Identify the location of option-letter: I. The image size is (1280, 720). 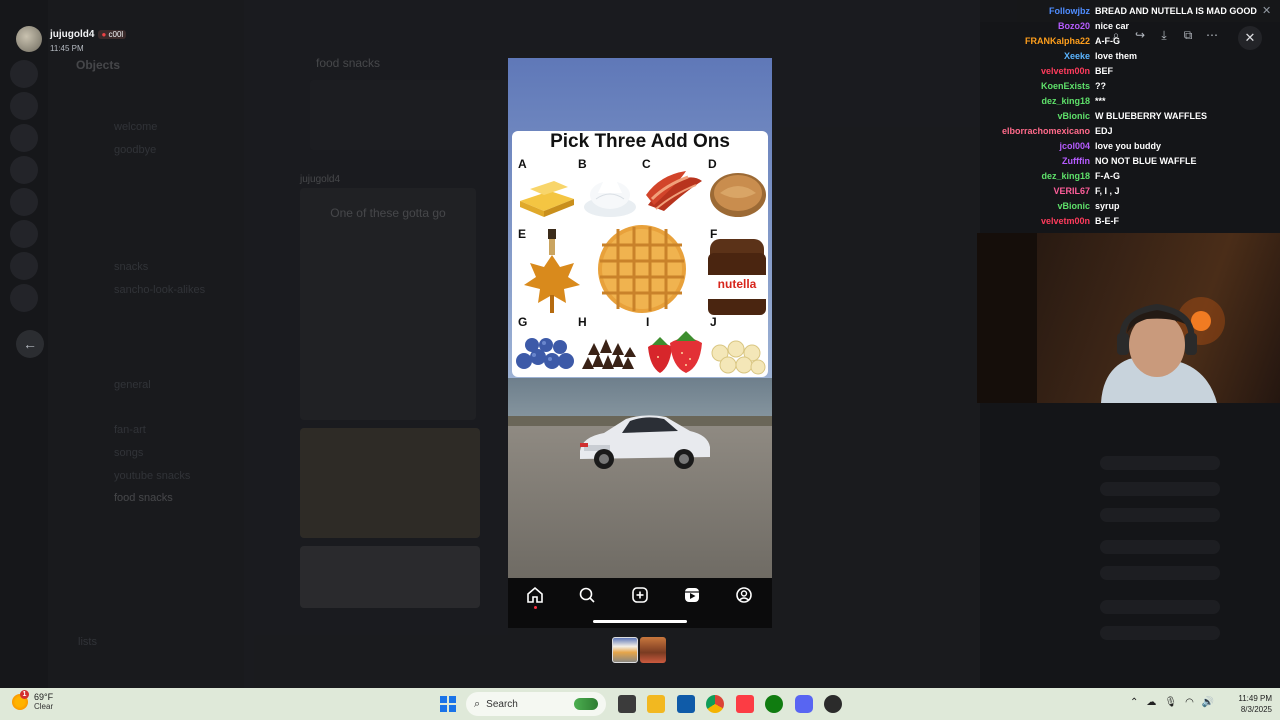
(648, 322).